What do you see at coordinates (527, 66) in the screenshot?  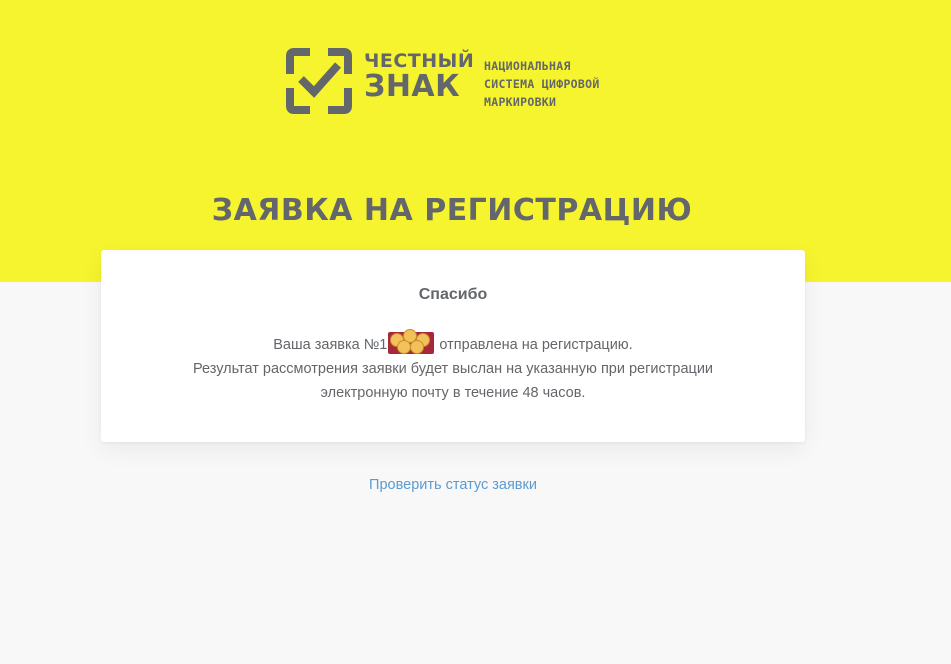 I see `logo-tagline-line: НАЦИОНАЛЬНАЯ` at bounding box center [527, 66].